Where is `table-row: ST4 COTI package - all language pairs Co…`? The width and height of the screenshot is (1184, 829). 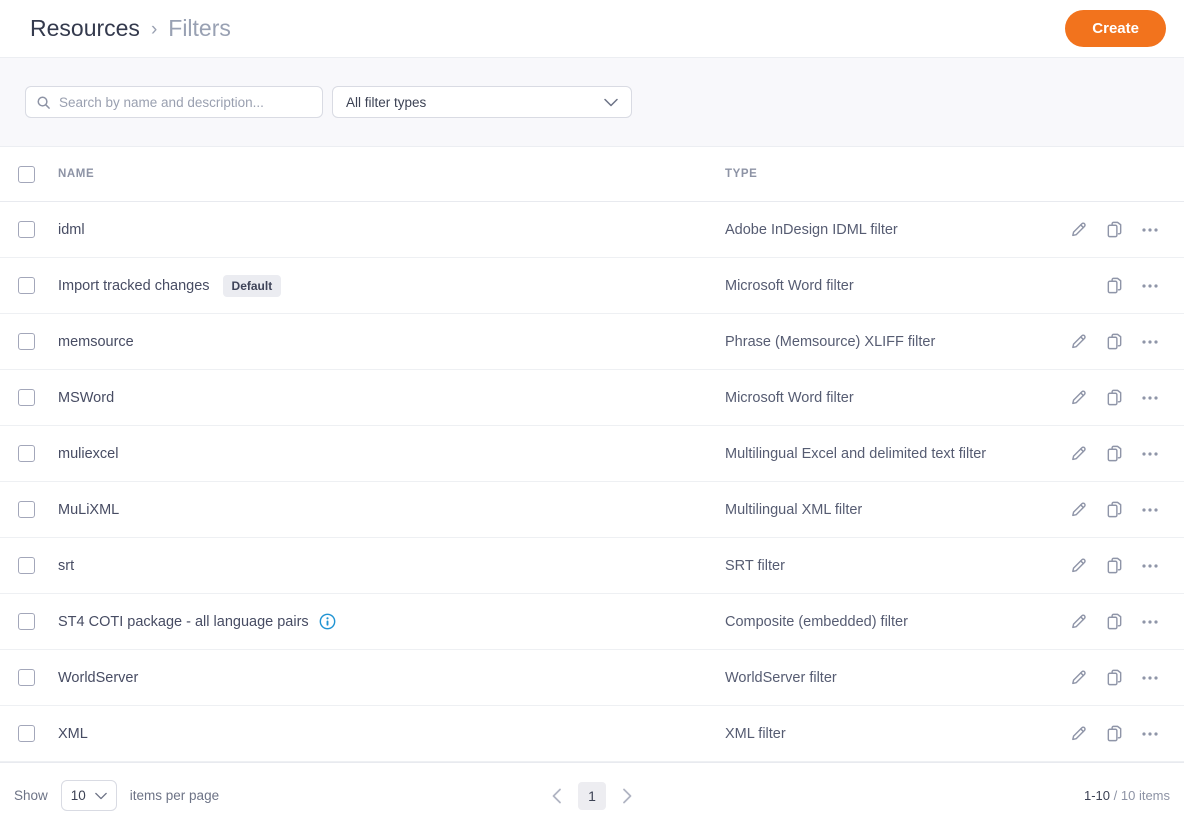 table-row: ST4 COTI package - all language pairs Co… is located at coordinates (592, 622).